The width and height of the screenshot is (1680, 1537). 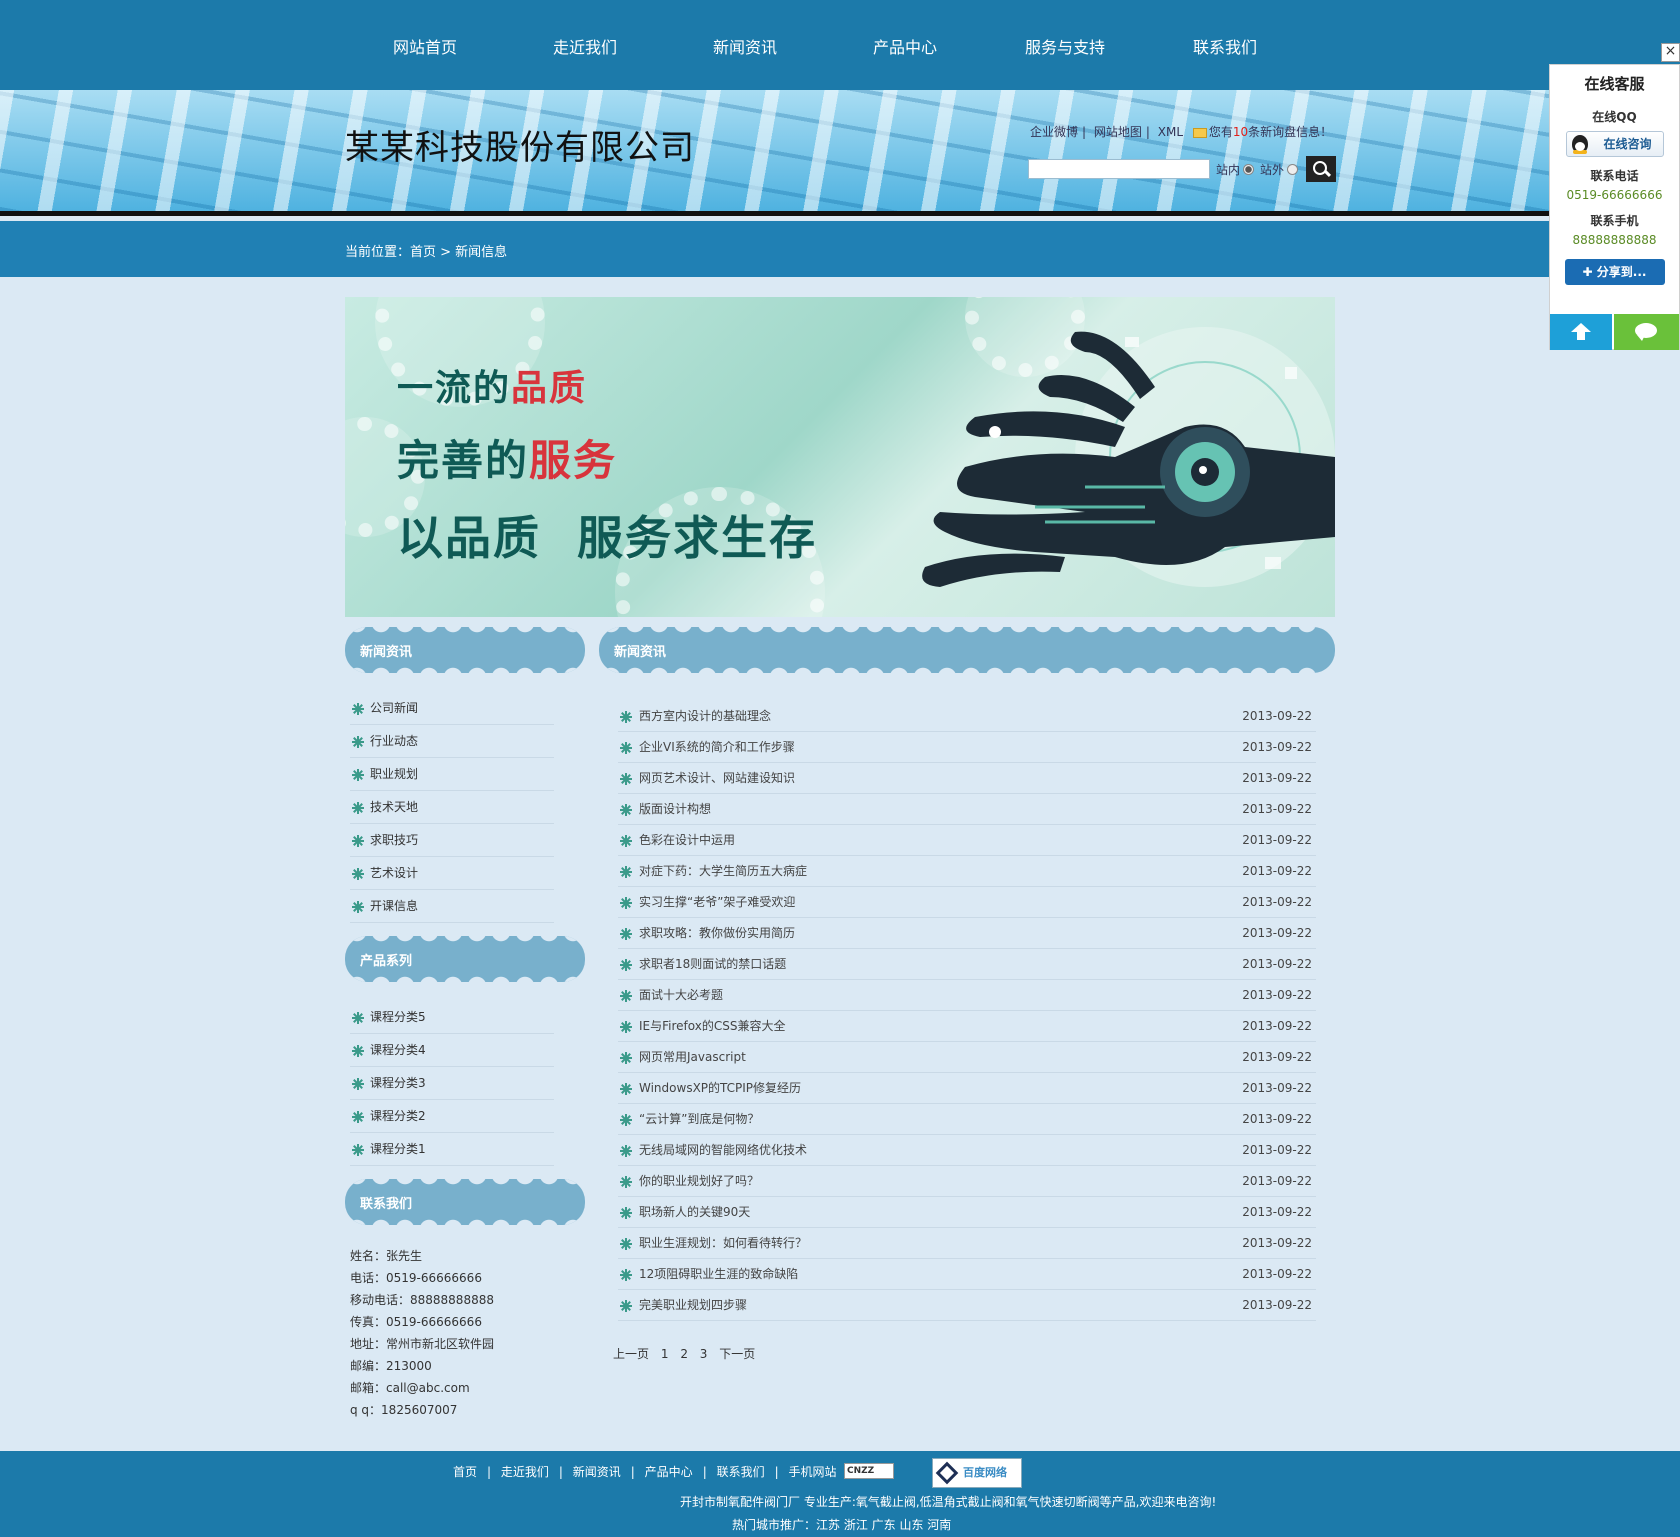 I want to click on news-title: 网页艺术设计、网站建设知识, so click(x=717, y=778).